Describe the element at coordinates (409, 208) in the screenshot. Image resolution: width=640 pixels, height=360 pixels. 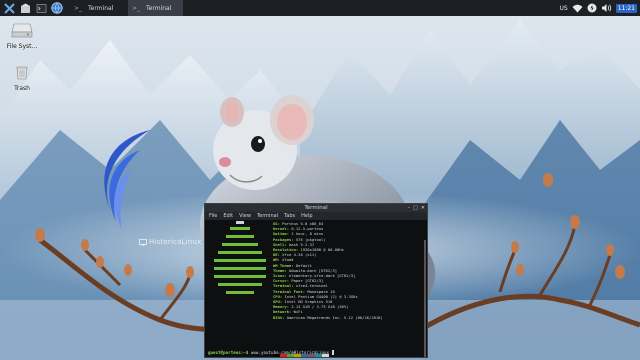
I see `minimize-button: –` at that location.